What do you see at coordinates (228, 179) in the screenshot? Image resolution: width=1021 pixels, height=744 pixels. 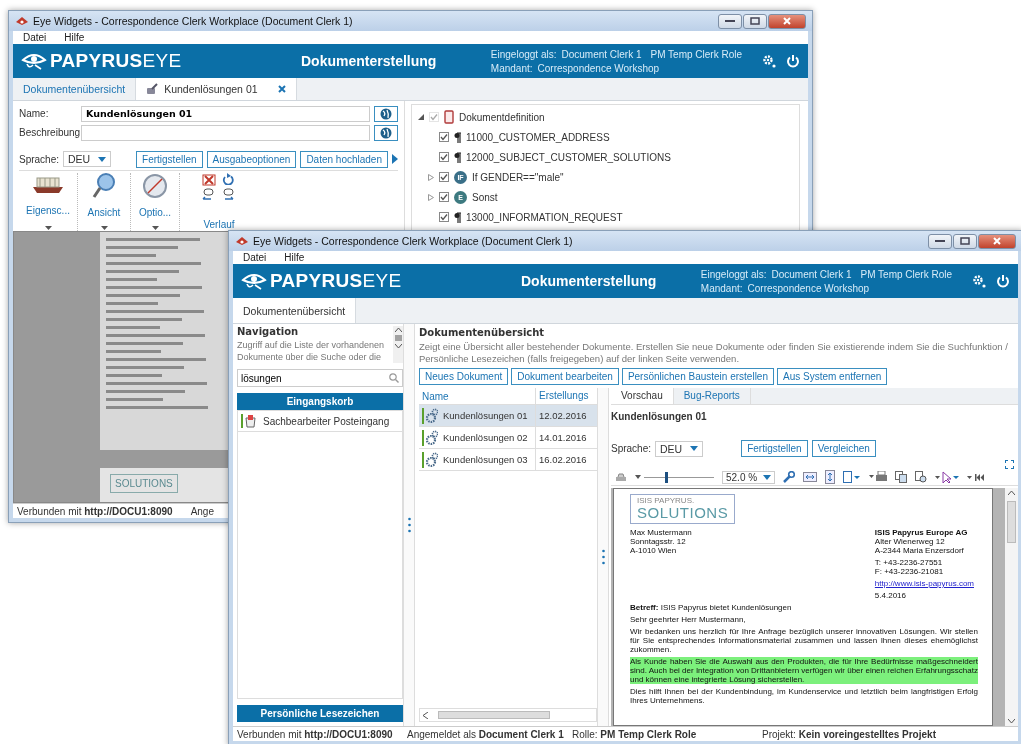 I see `refresh-icon` at bounding box center [228, 179].